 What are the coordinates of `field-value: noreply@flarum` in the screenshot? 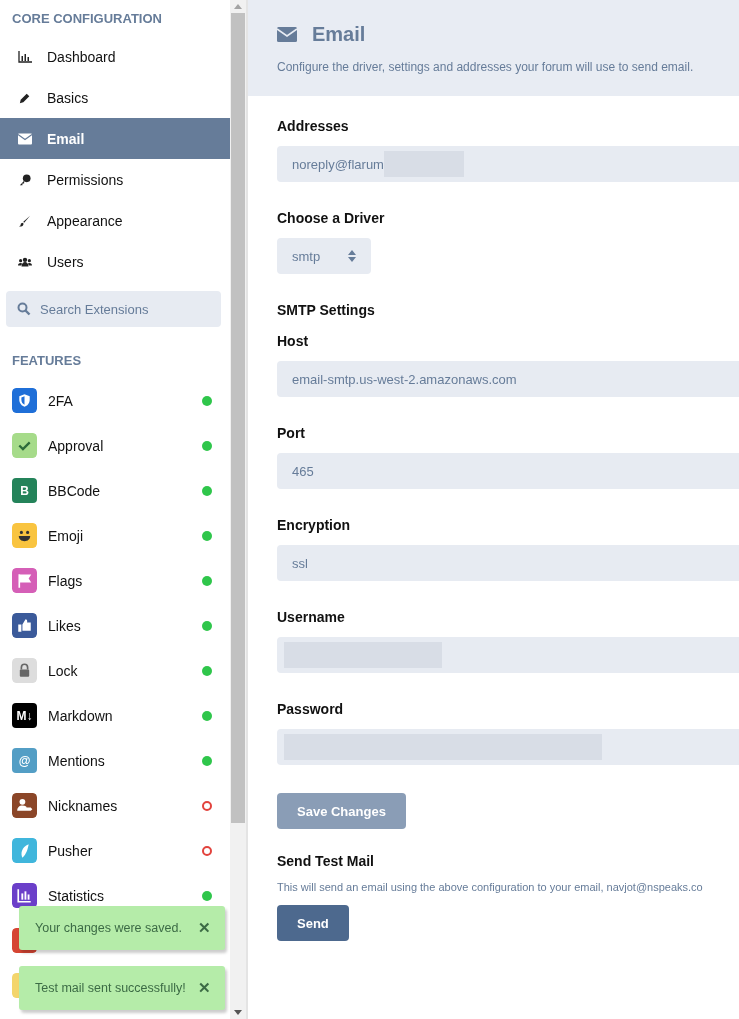 It's located at (338, 164).